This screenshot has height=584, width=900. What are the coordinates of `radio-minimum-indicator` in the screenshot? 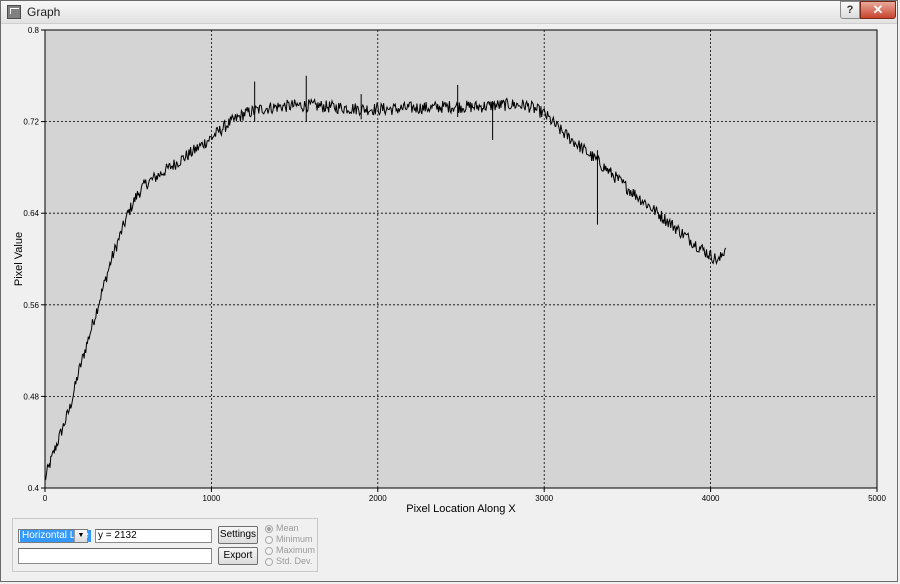 It's located at (269, 539).